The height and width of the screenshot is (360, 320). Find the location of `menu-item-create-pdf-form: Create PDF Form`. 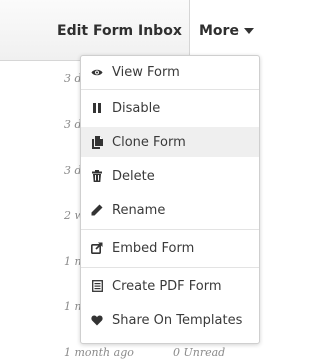

menu-item-create-pdf-form: Create PDF Form is located at coordinates (170, 286).